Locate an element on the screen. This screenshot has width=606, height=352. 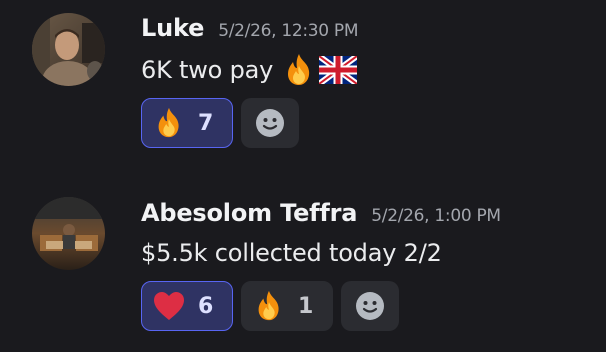
timestamp: 5/2/26, 12:30 PM is located at coordinates (288, 31).